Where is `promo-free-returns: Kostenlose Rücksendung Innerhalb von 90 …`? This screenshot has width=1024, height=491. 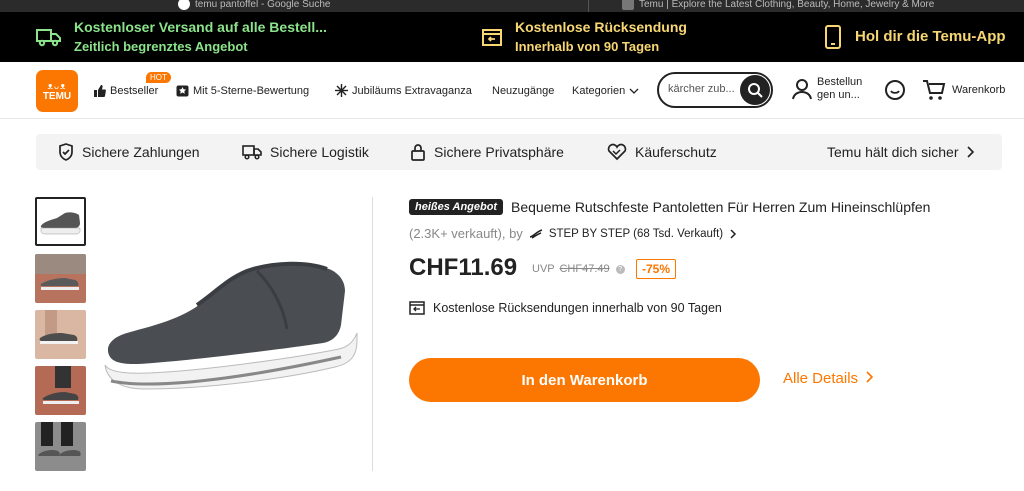
promo-free-returns: Kostenlose Rücksendung Innerhalb von 90 … is located at coordinates (584, 37).